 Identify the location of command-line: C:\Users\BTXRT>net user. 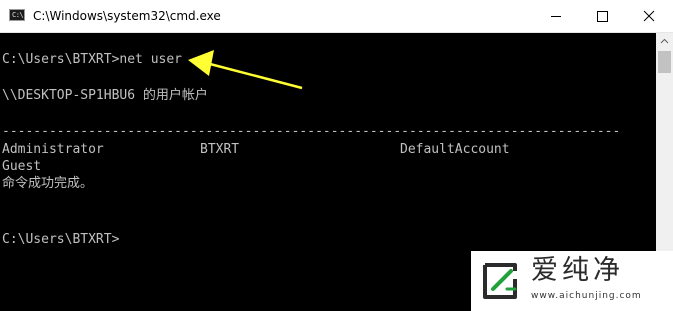
(92, 59).